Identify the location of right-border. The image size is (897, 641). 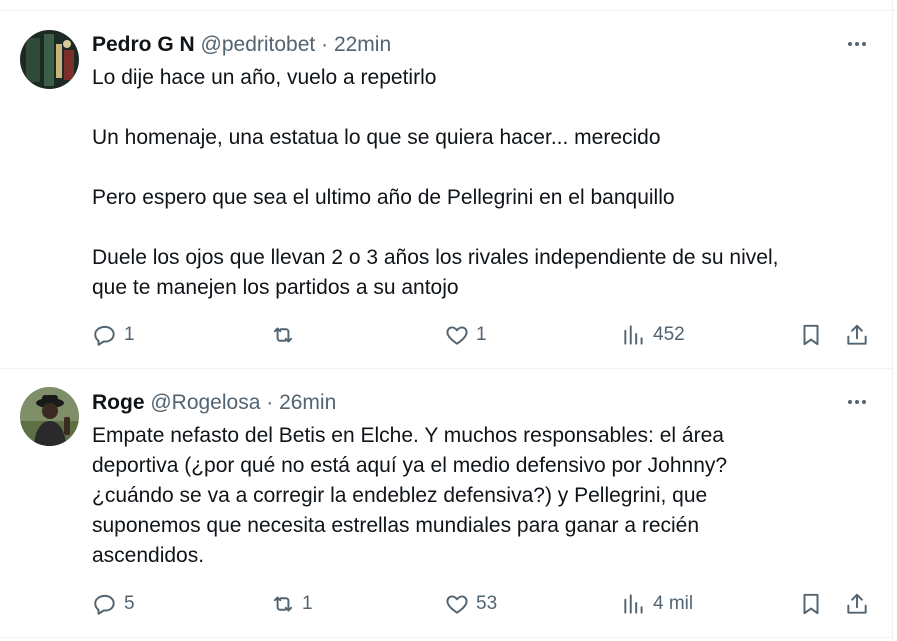
(892, 320).